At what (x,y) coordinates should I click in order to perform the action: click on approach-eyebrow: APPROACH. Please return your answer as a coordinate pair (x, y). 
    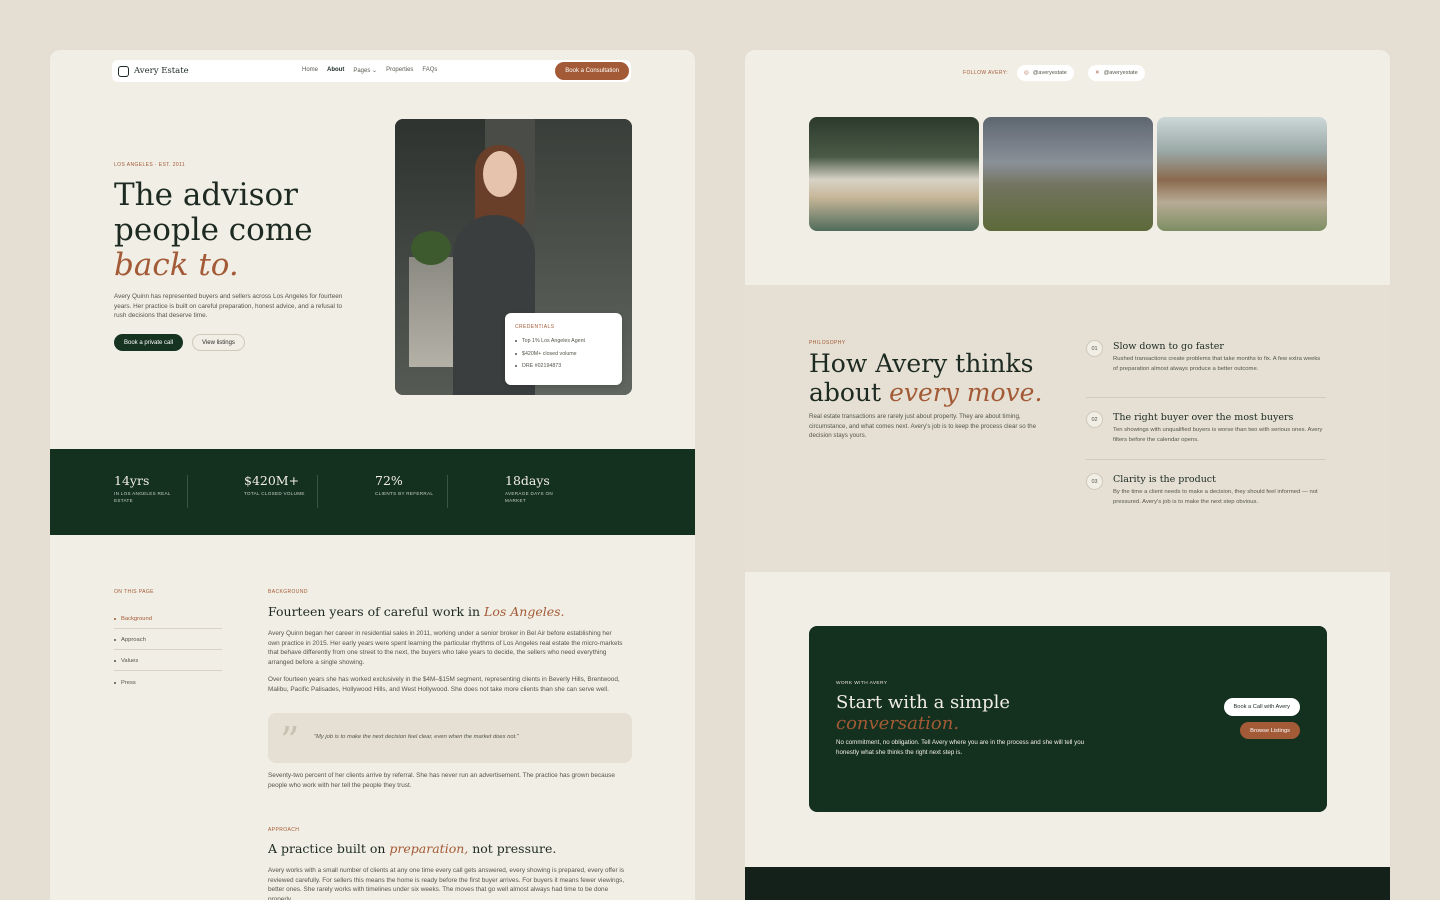
    Looking at the image, I should click on (284, 830).